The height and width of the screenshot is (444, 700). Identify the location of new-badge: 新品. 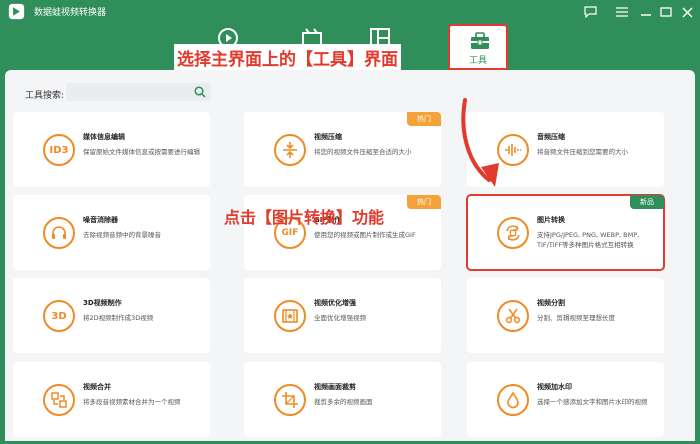
(647, 202).